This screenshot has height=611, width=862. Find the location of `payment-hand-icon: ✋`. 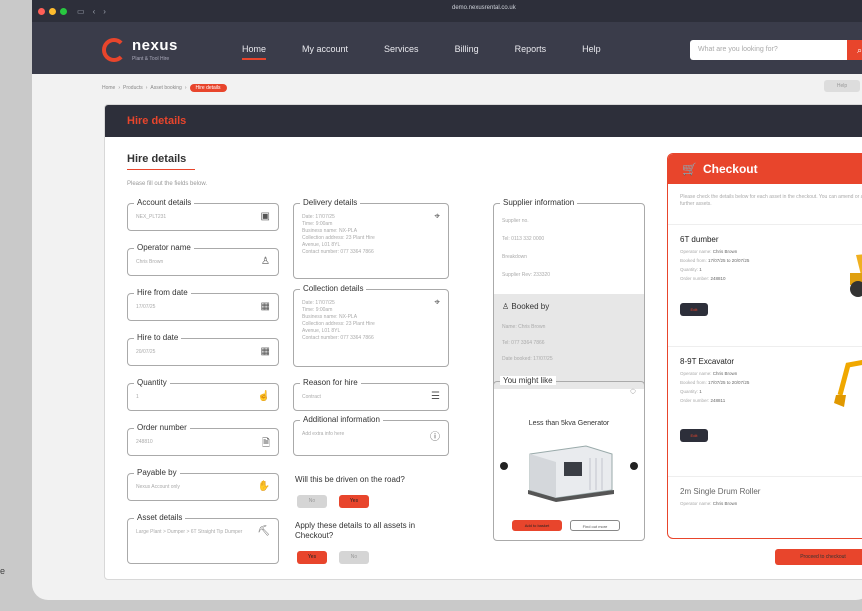

payment-hand-icon: ✋ is located at coordinates (263, 486).